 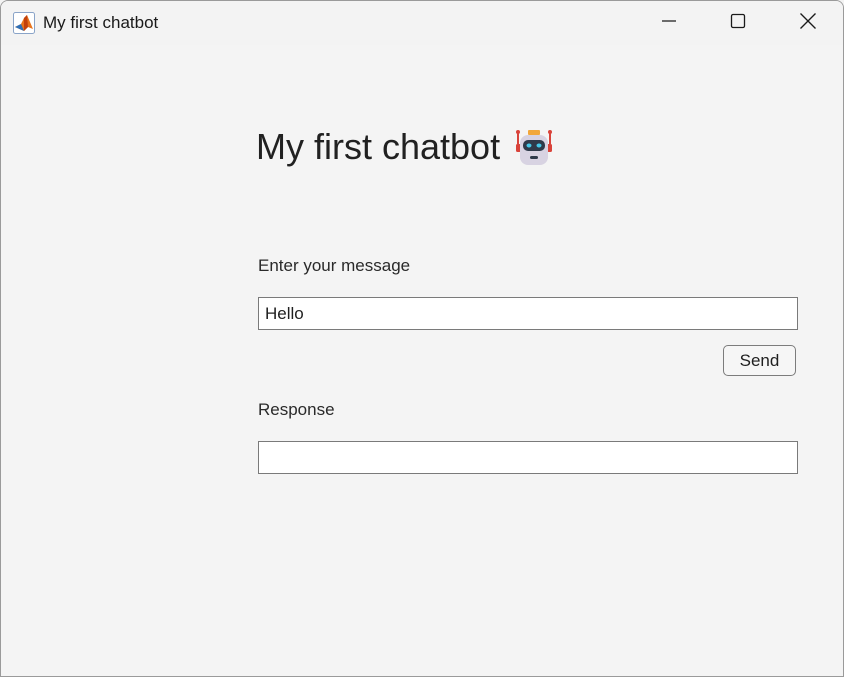 What do you see at coordinates (759, 360) in the screenshot?
I see `send-button: Send` at bounding box center [759, 360].